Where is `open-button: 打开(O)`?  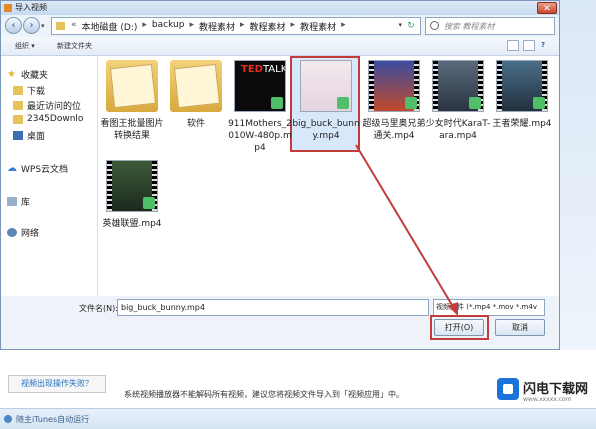 open-button: 打开(O) is located at coordinates (459, 327).